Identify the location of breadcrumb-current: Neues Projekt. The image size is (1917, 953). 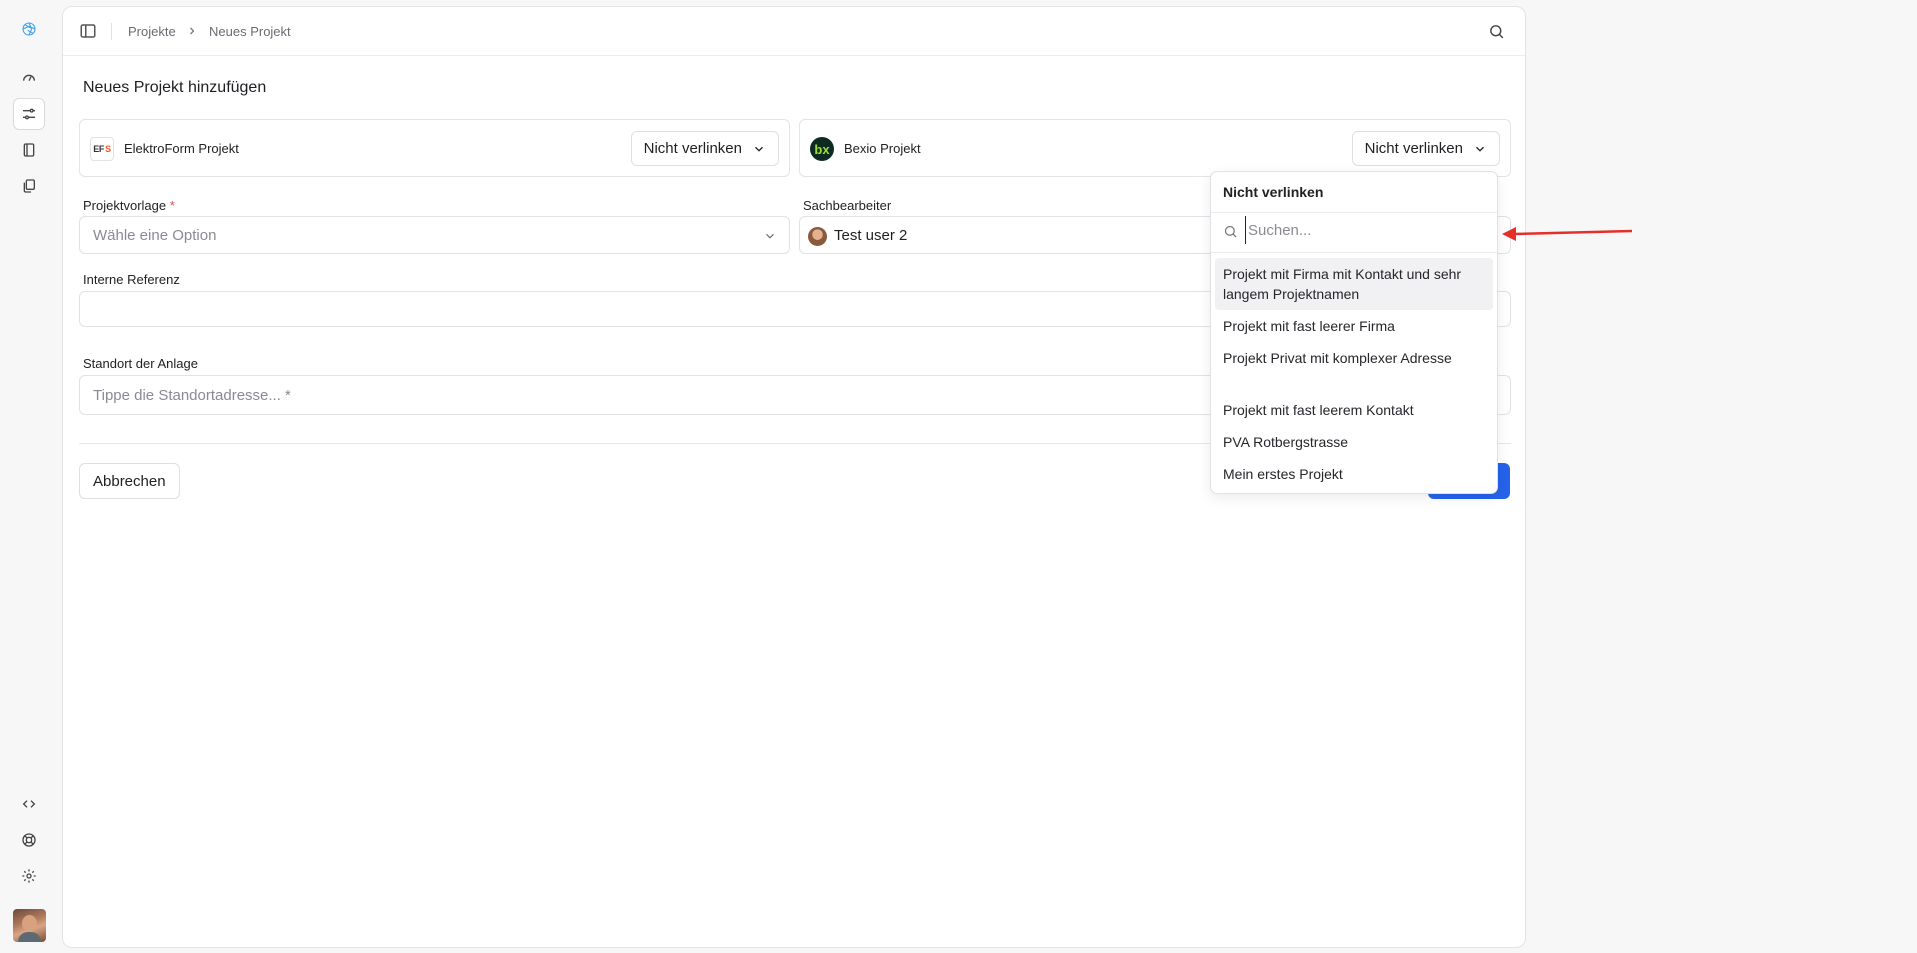
(250, 31).